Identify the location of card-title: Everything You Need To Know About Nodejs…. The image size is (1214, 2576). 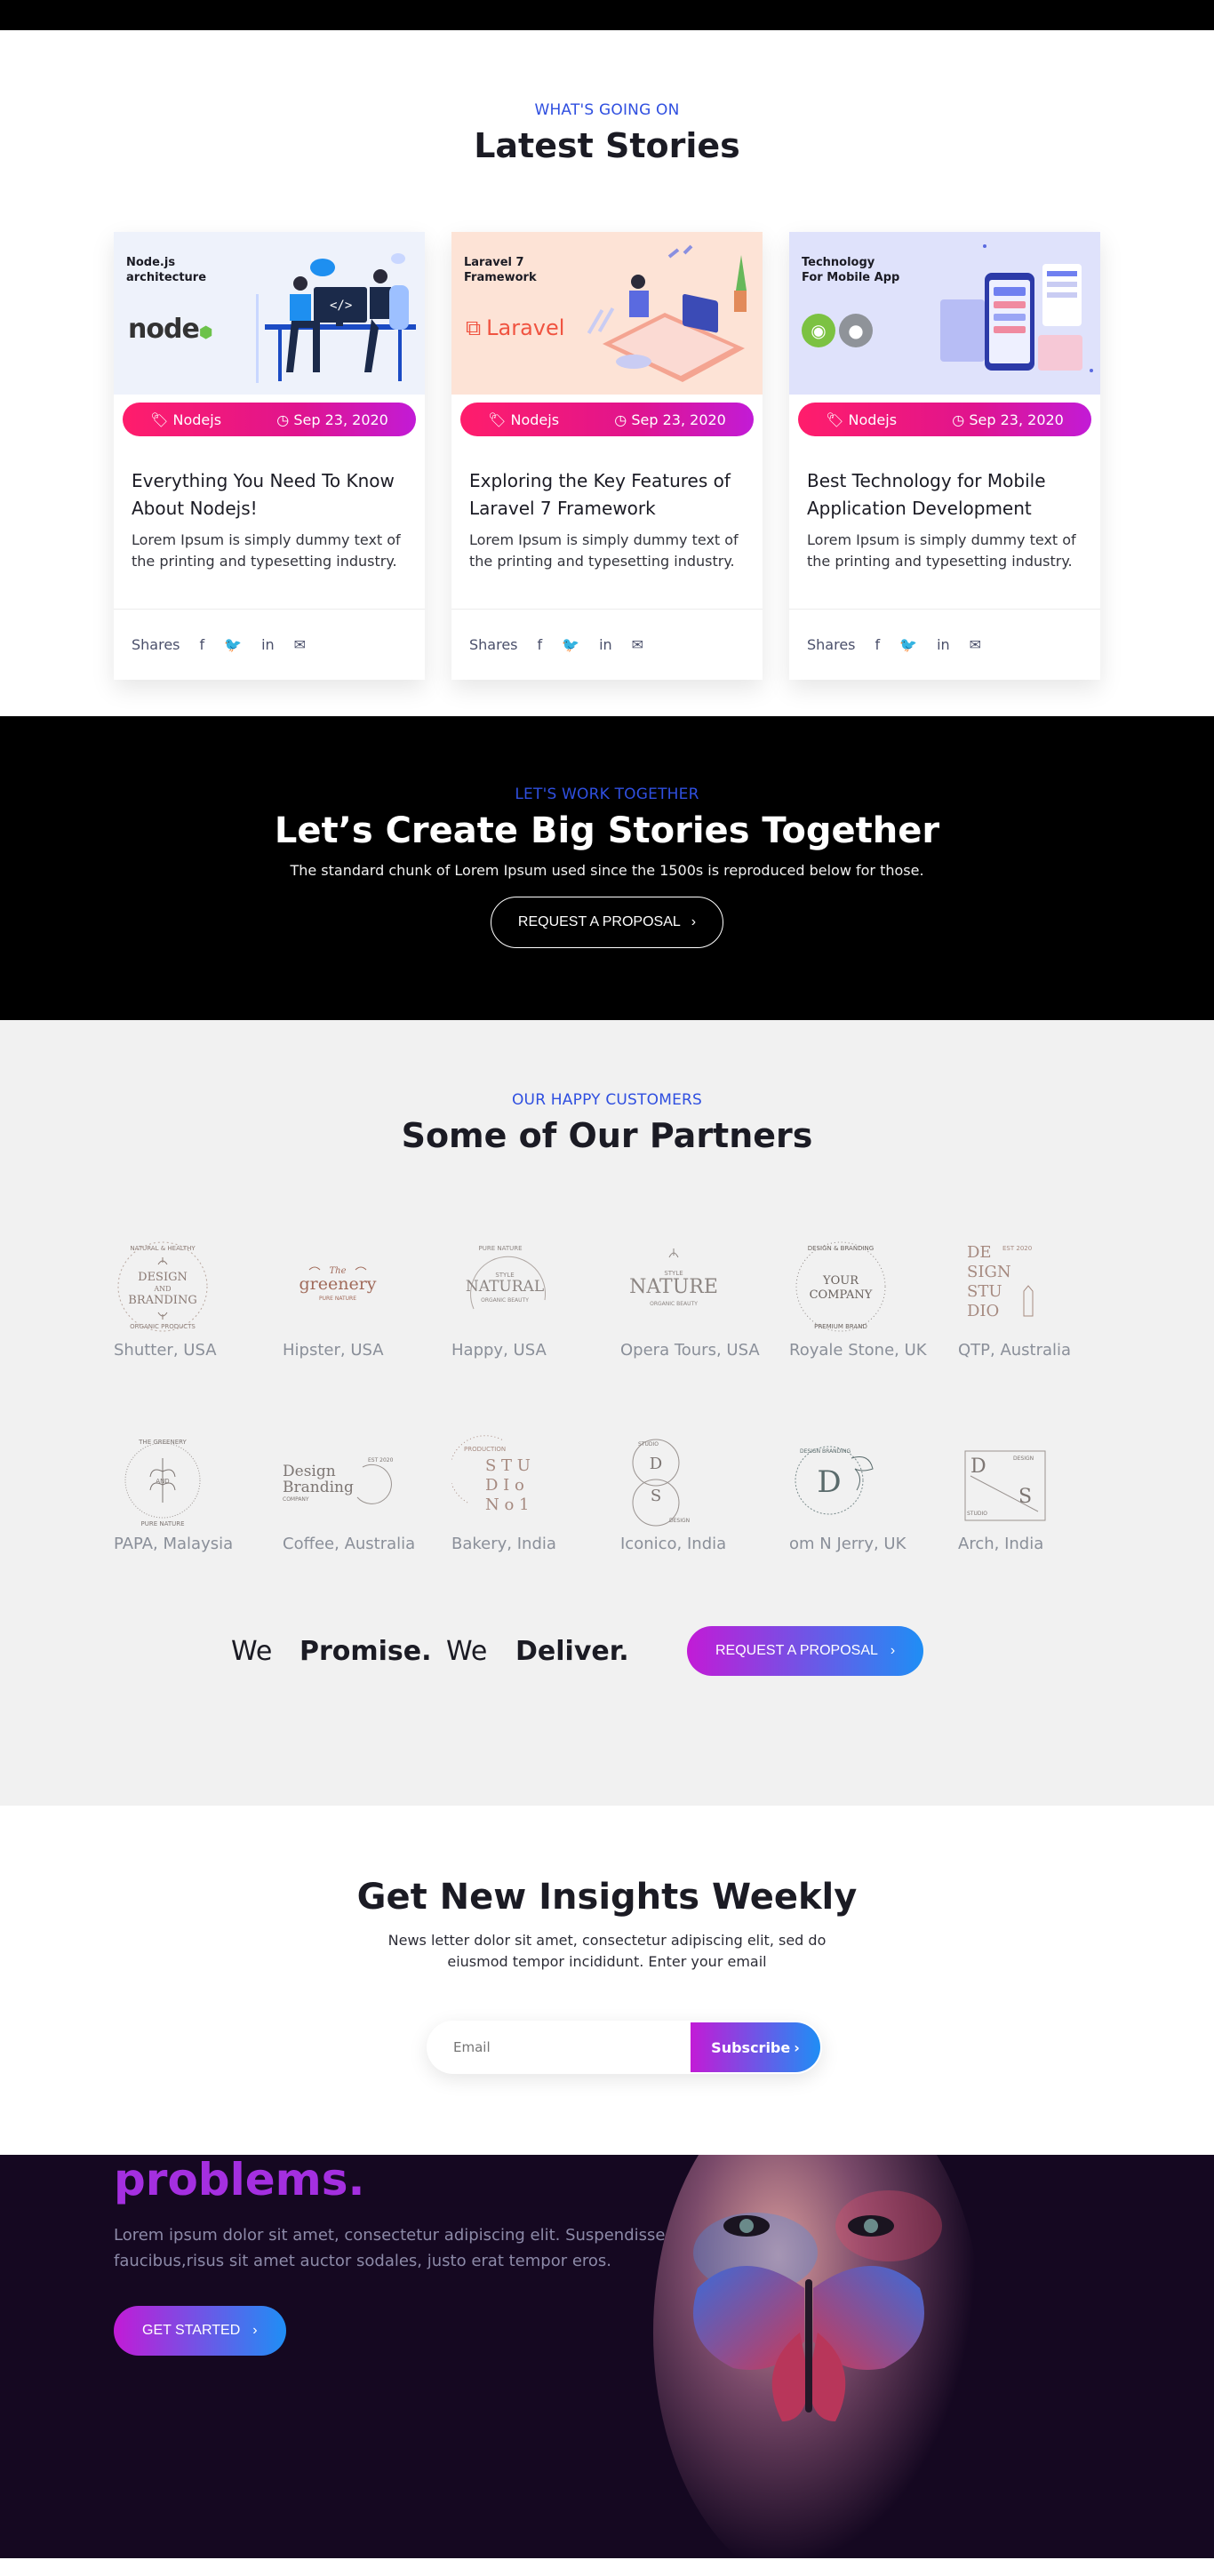
(269, 494).